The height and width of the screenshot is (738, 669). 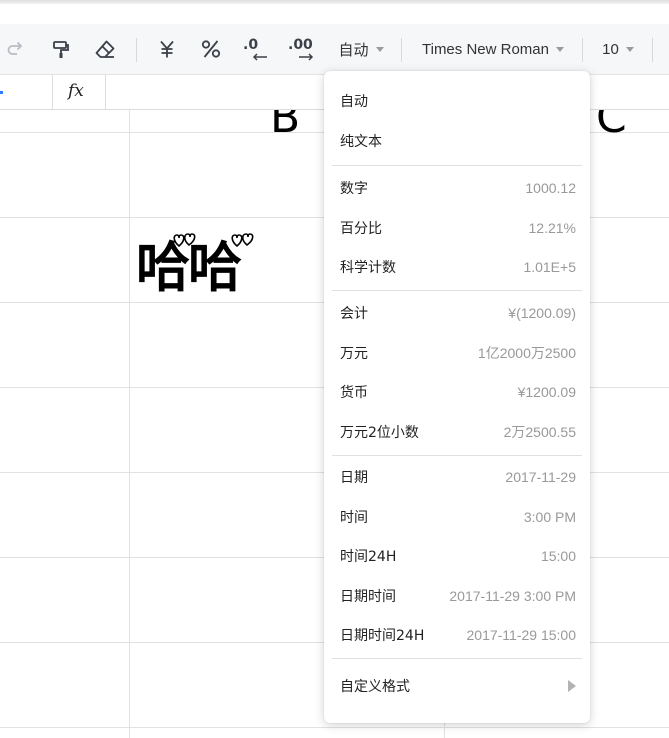 I want to click on increase-decimal-label: .00, so click(x=300, y=45).